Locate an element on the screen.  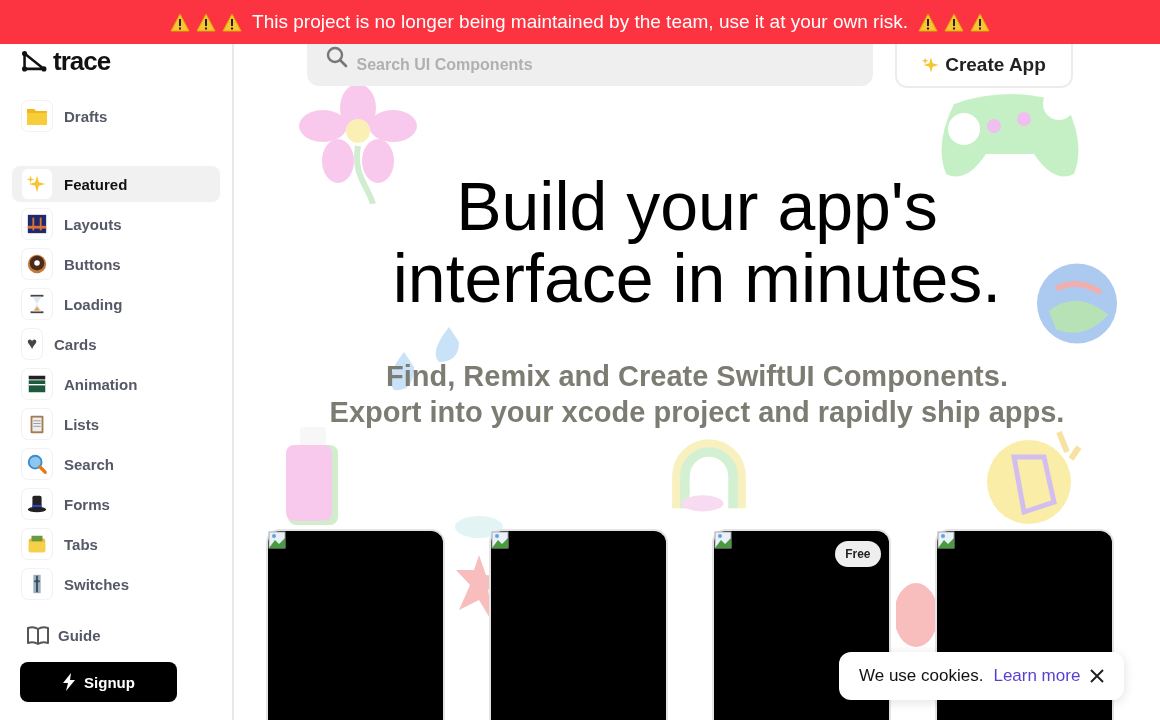
create-app-button: Create App is located at coordinates (983, 66).